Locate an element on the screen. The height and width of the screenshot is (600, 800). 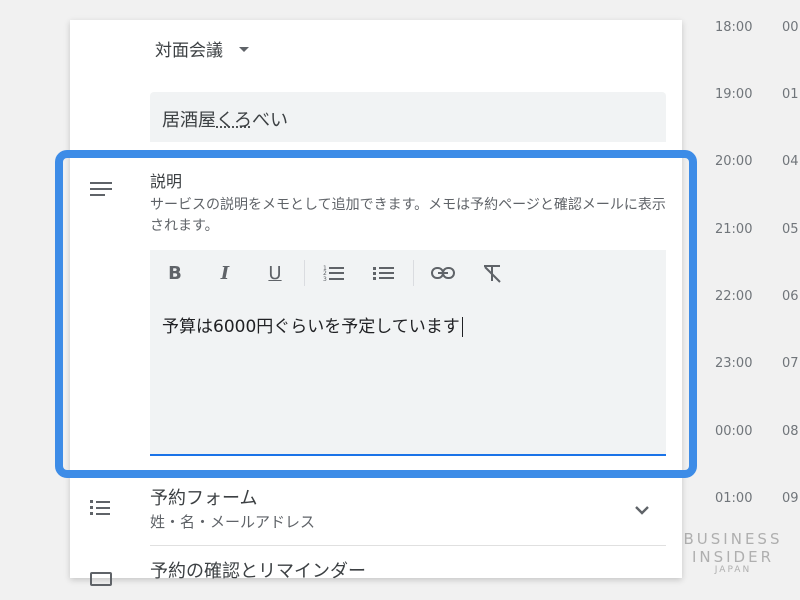
location-text-3: べい is located at coordinates (270, 120).